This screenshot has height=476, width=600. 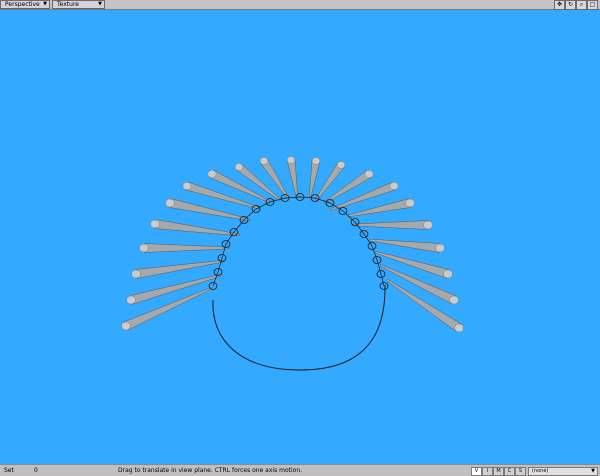 I want to click on spline-loop-group, so click(x=298, y=241).